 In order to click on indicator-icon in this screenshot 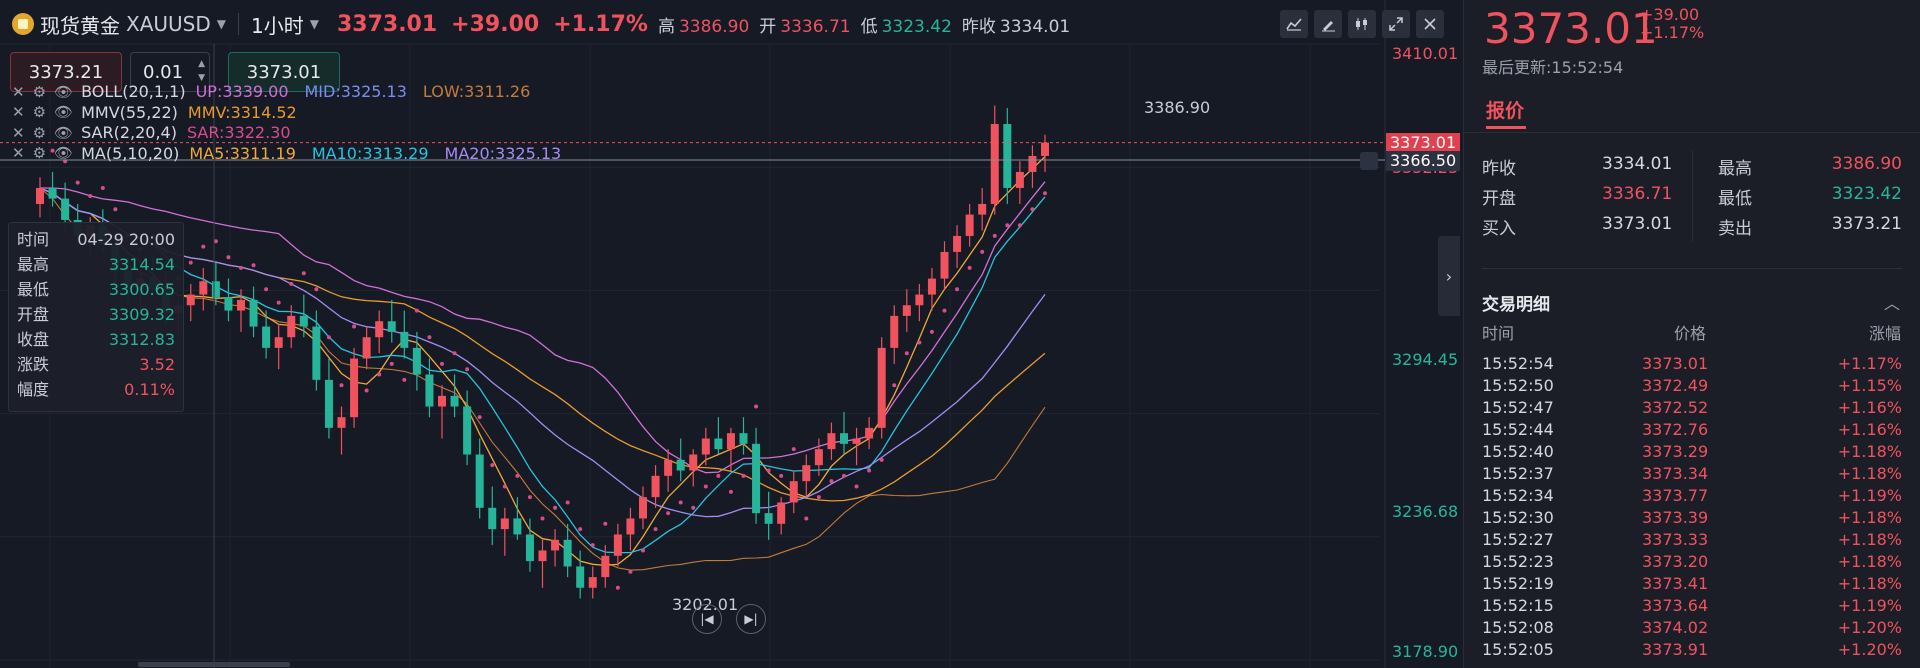, I will do `click(1362, 24)`.